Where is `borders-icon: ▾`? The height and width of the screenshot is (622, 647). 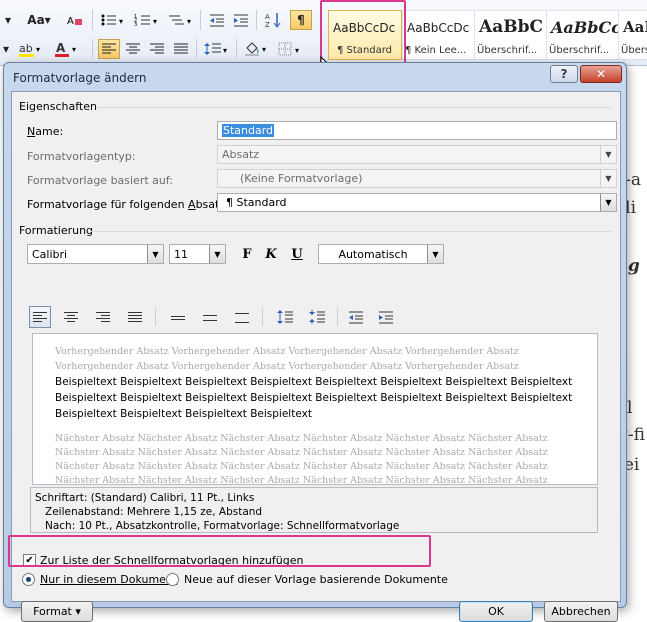
borders-icon: ▾ is located at coordinates (288, 49).